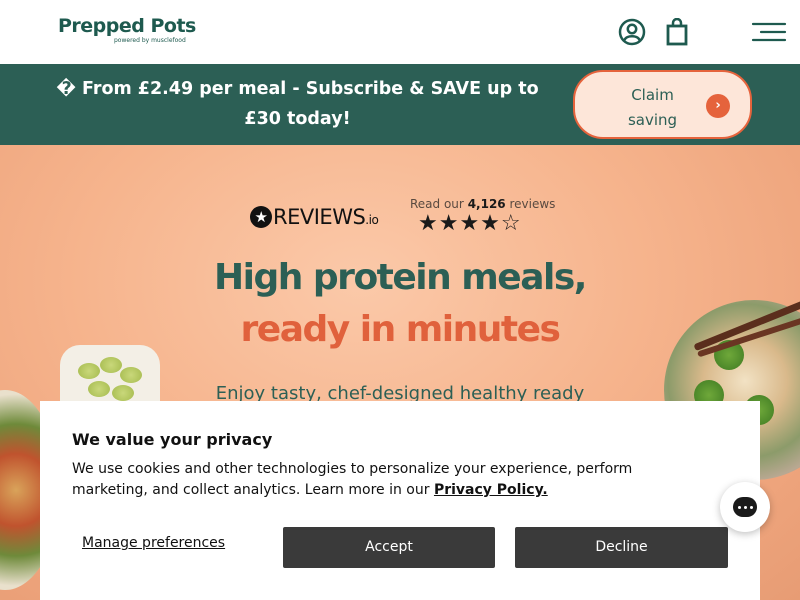 This screenshot has height=600, width=800. What do you see at coordinates (491, 490) in the screenshot?
I see `privacy-policy-link: Privacy Policy.` at bounding box center [491, 490].